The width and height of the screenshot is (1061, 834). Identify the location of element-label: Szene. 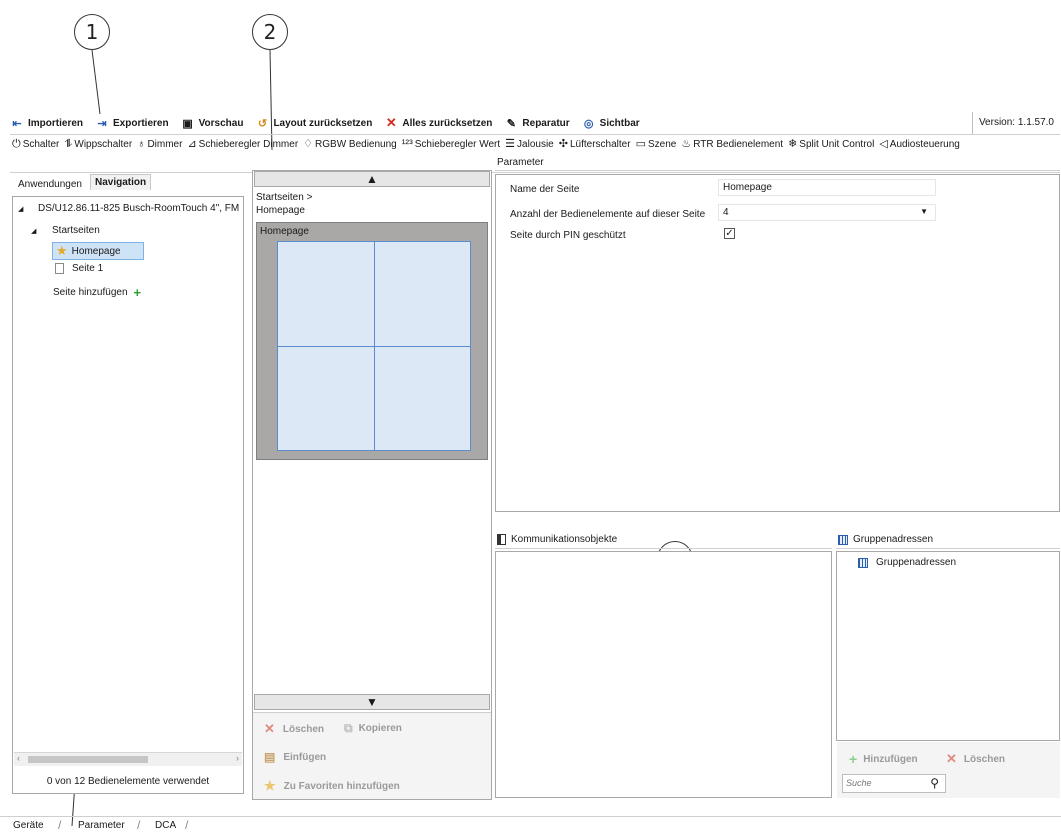
(662, 144).